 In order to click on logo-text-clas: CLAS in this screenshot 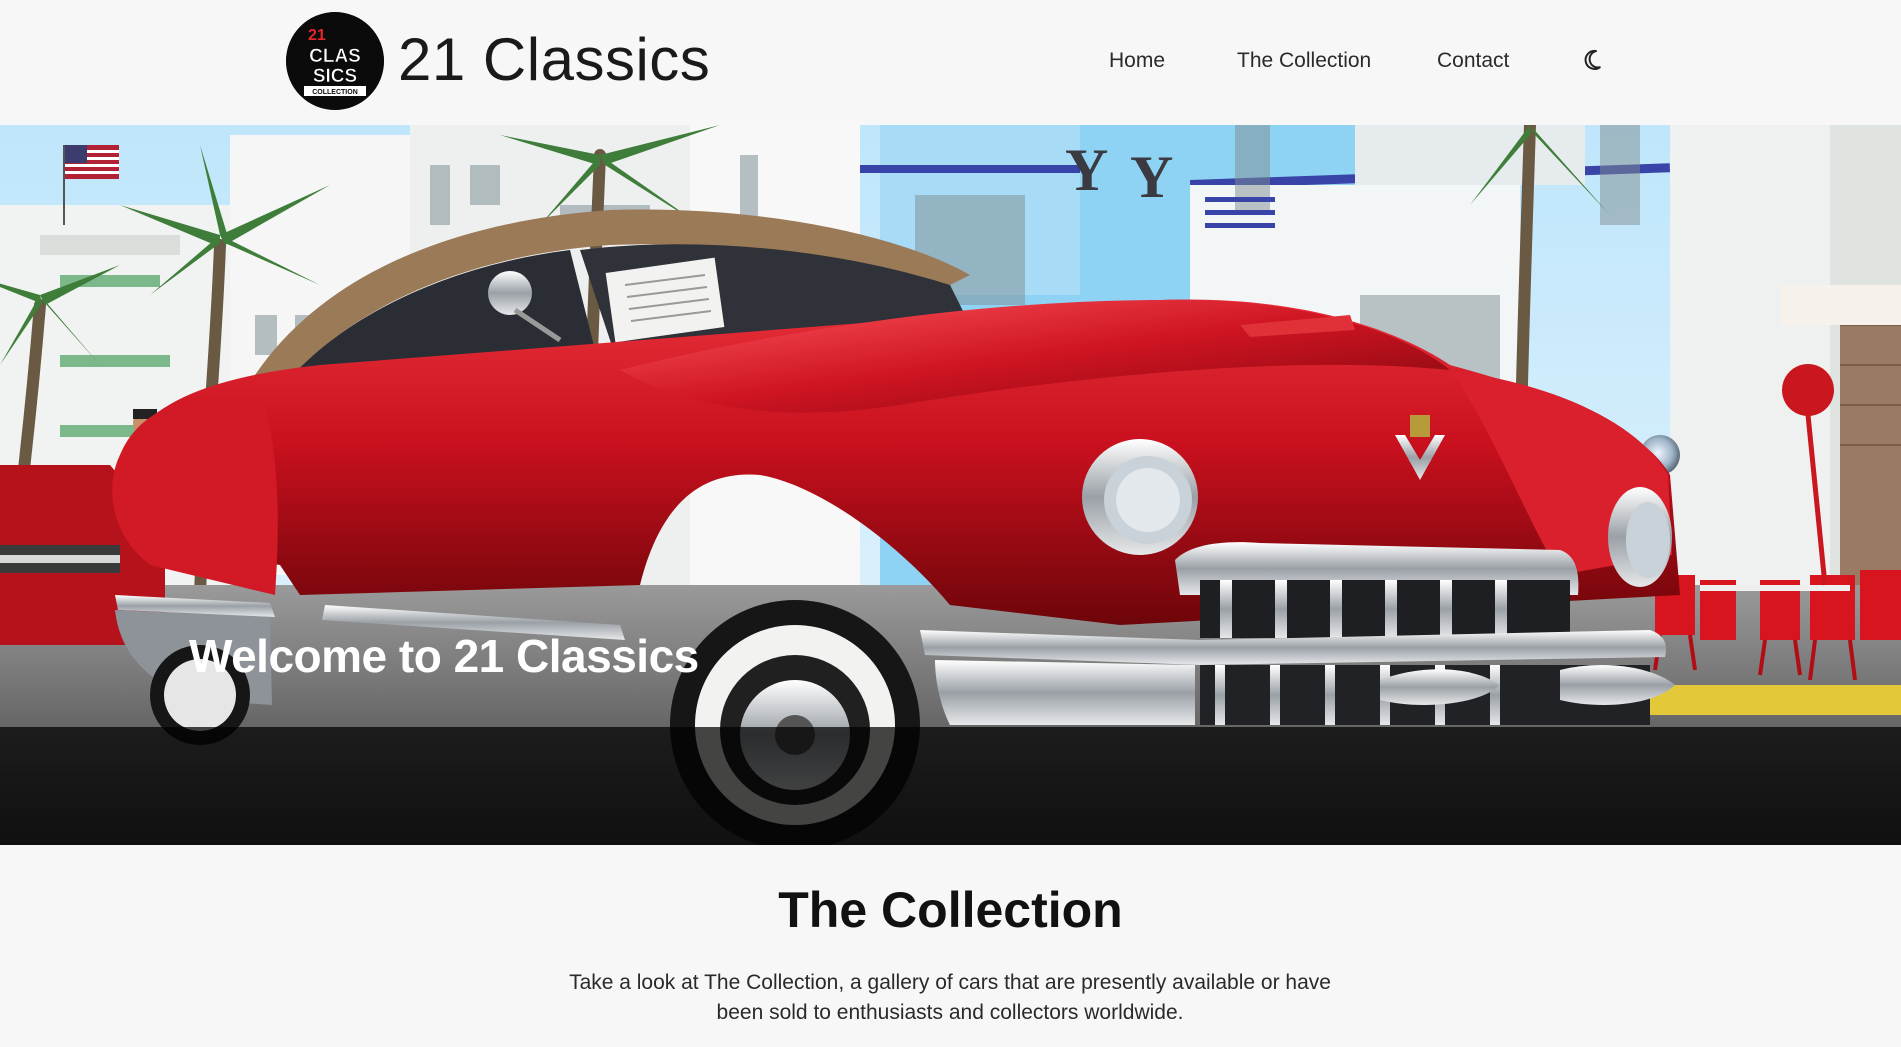, I will do `click(335, 56)`.